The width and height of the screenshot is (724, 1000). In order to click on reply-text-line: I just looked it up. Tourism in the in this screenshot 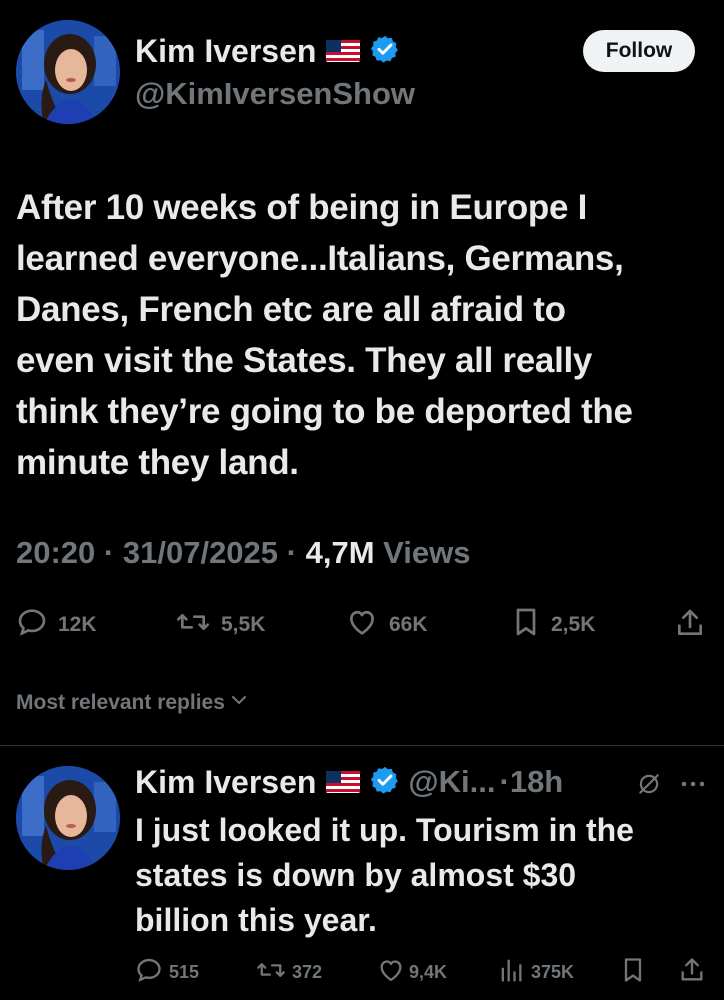, I will do `click(384, 830)`.